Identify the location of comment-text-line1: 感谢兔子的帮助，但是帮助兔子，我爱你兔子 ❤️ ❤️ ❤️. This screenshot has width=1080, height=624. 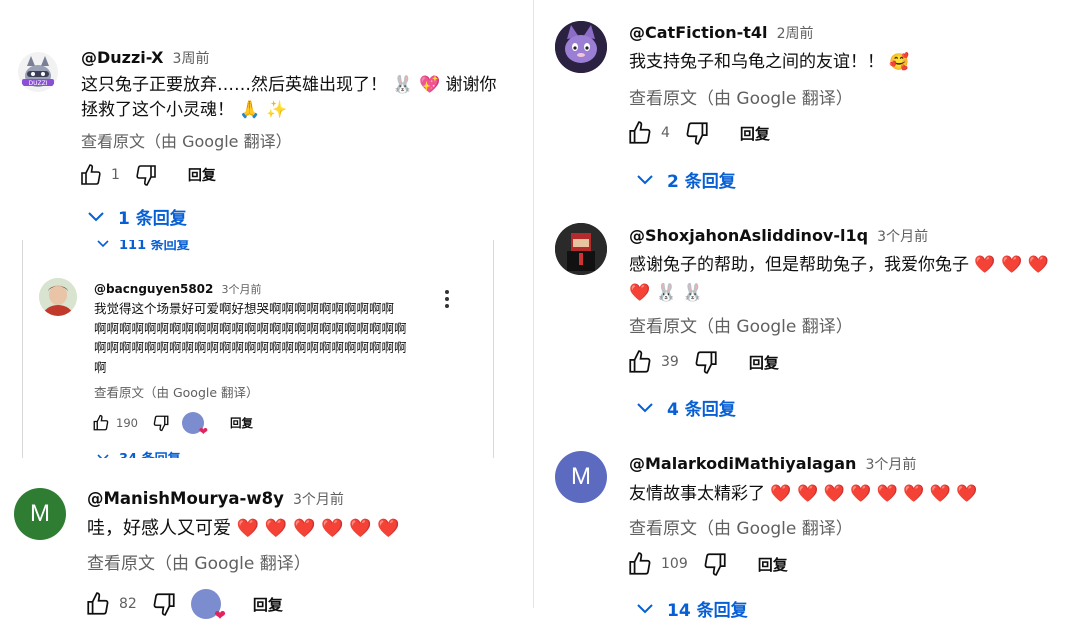
(839, 265).